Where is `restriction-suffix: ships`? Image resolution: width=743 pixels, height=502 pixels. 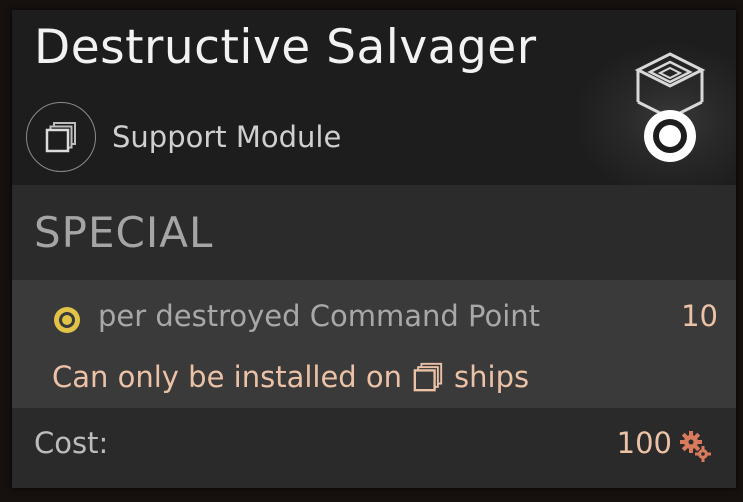
restriction-suffix: ships is located at coordinates (492, 377).